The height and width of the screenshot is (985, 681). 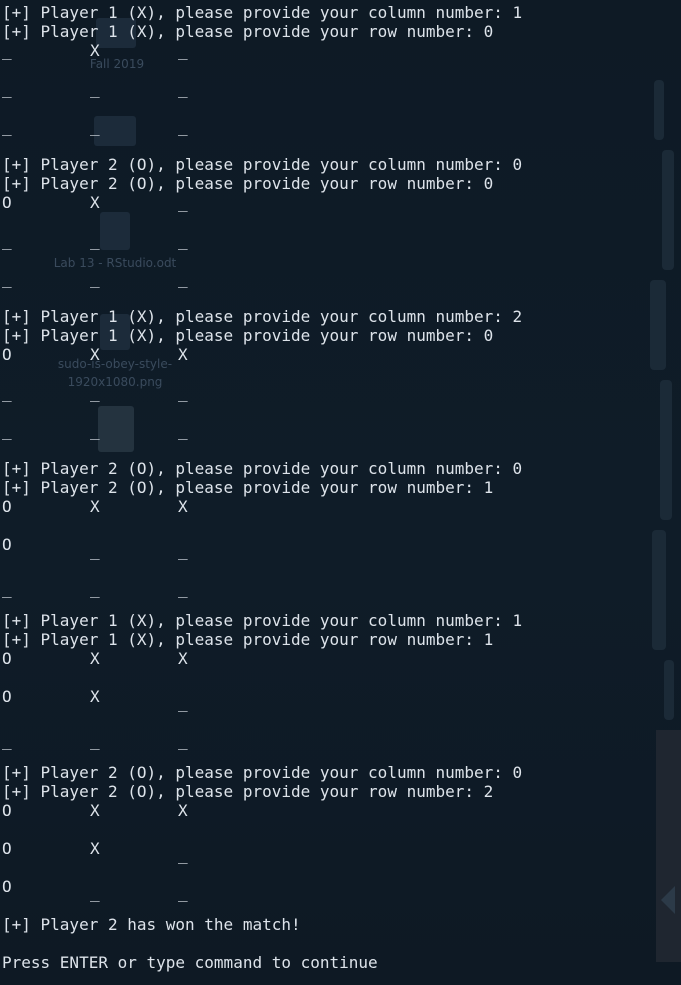 What do you see at coordinates (115, 131) in the screenshot?
I see `folder-icon` at bounding box center [115, 131].